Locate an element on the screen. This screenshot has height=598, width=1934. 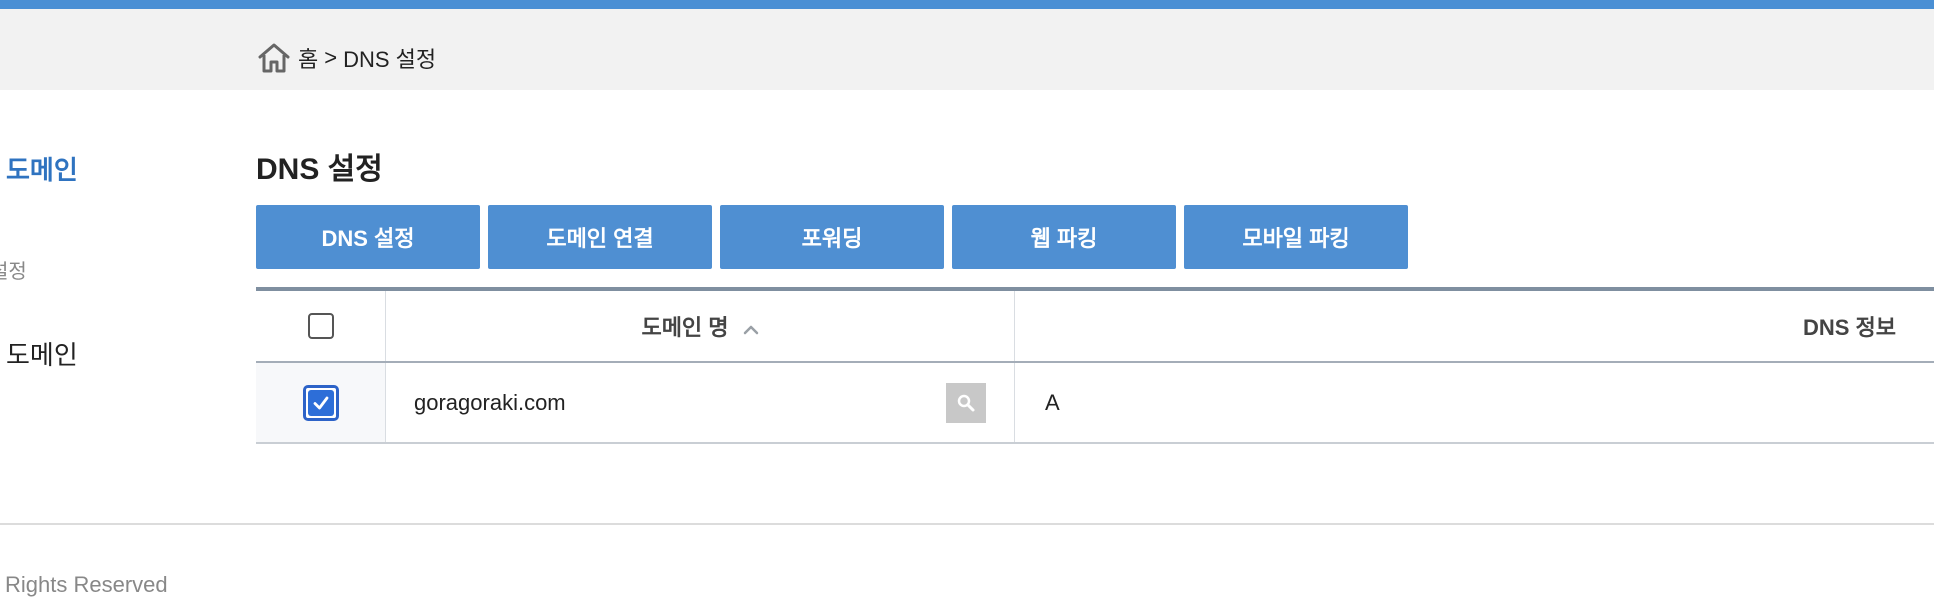
header-domain-cell: 도메인 명 is located at coordinates (700, 326).